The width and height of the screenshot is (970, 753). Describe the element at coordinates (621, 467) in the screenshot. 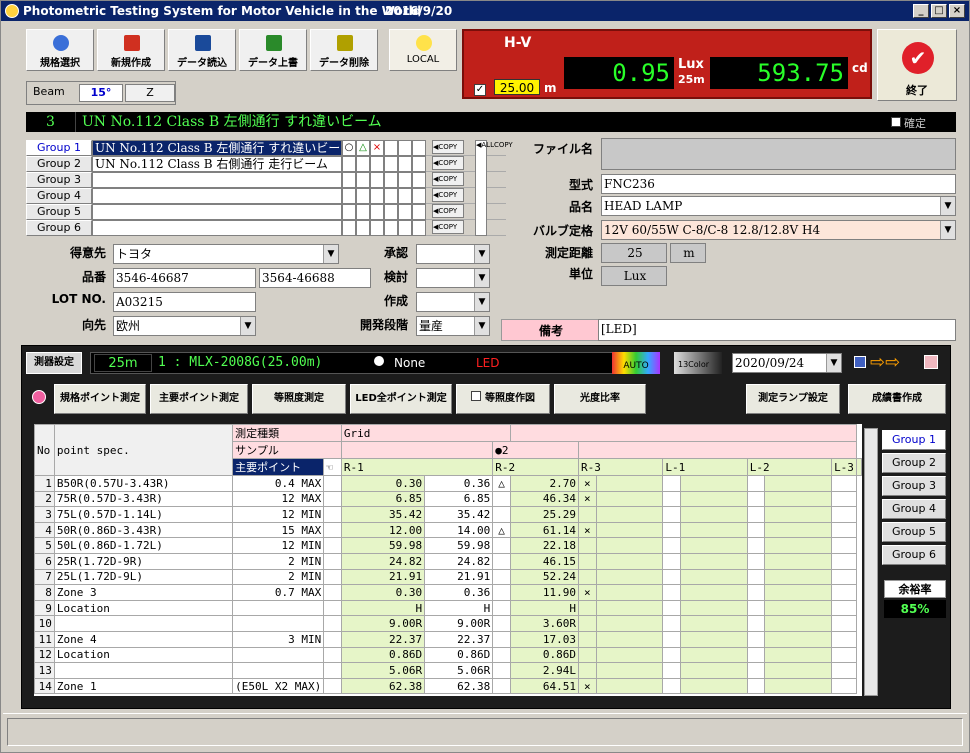

I see `sample-col-header: R-3` at that location.